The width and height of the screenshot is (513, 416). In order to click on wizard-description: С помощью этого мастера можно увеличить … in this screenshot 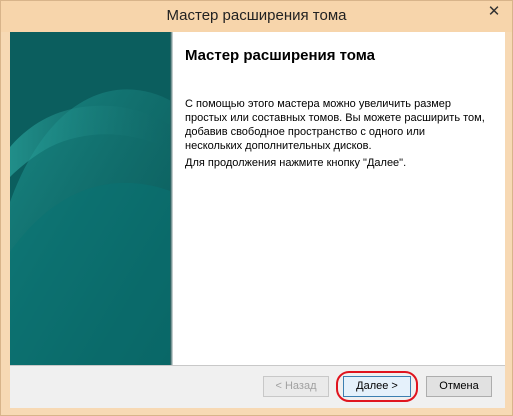, I will do `click(335, 125)`.